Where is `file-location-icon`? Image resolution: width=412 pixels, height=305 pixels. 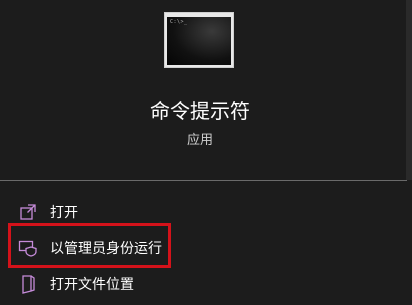 file-location-icon is located at coordinates (28, 284).